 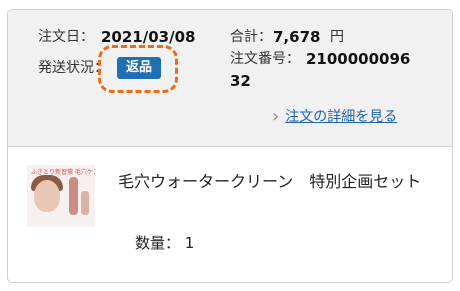 What do you see at coordinates (240, 81) in the screenshot?
I see `order-number-value-line2: 32` at bounding box center [240, 81].